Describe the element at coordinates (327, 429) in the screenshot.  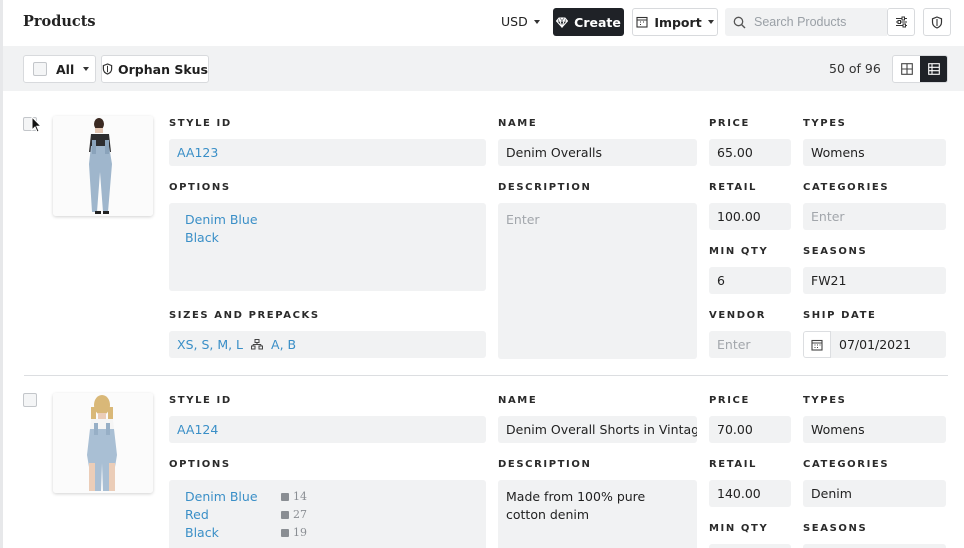
I see `style-id-field: AA124` at that location.